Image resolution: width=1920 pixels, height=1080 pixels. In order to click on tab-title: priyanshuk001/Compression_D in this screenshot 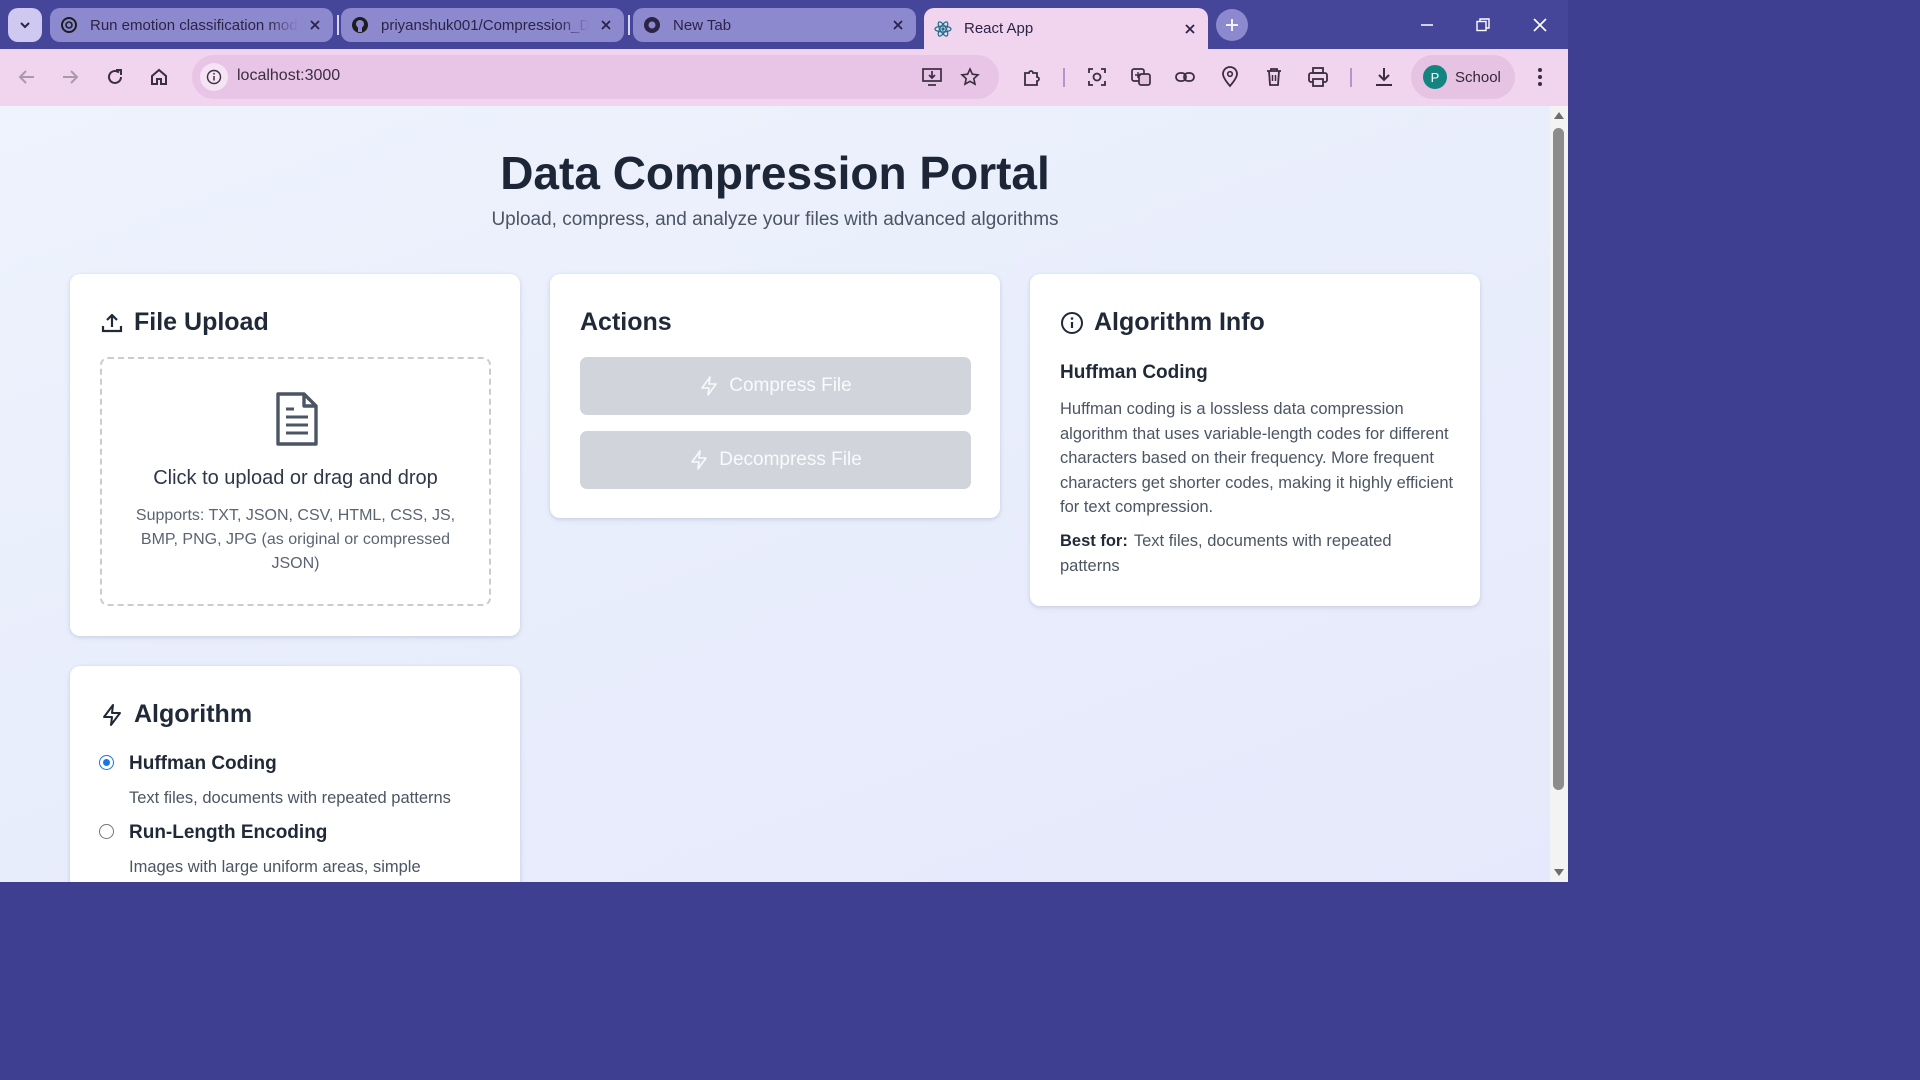, I will do `click(485, 25)`.